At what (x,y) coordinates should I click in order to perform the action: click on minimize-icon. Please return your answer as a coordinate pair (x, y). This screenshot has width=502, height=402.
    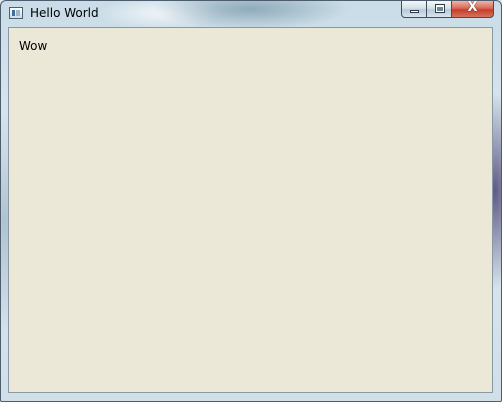
    Looking at the image, I should click on (414, 11).